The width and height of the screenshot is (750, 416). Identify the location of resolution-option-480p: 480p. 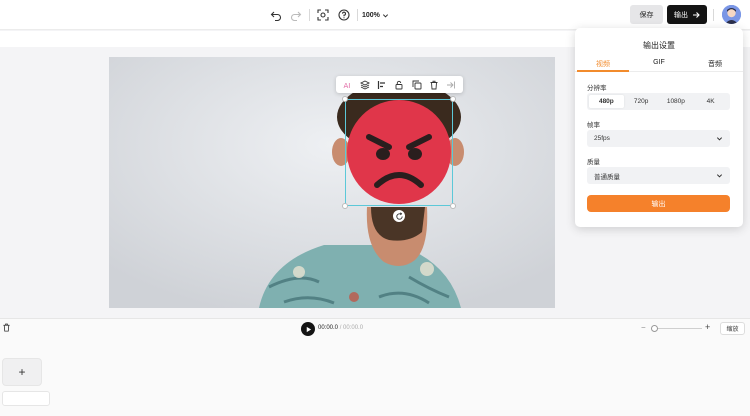
(606, 101).